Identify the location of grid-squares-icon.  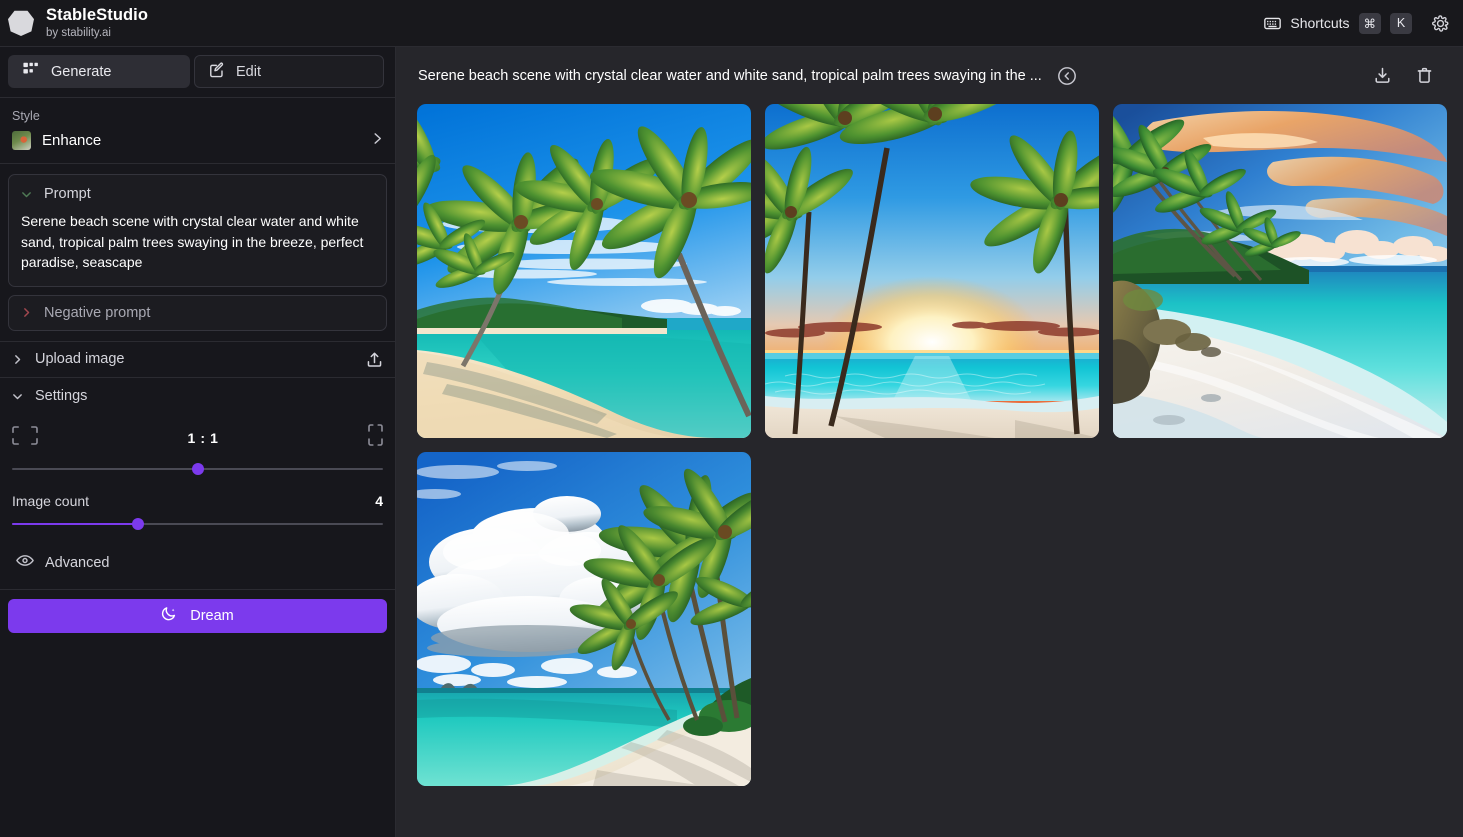
(31, 71).